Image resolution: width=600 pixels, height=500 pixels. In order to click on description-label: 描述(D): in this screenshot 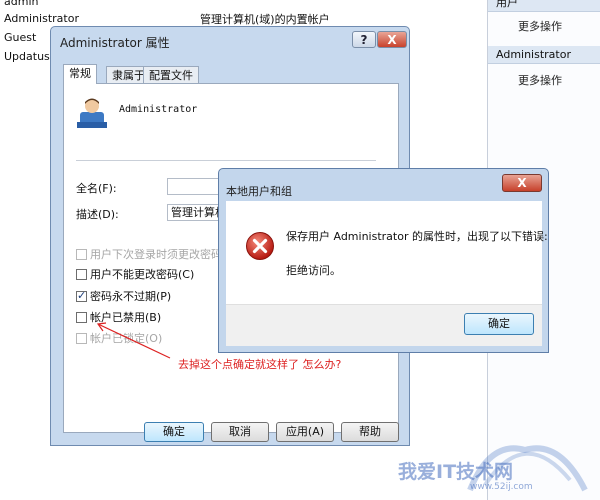, I will do `click(97, 214)`.